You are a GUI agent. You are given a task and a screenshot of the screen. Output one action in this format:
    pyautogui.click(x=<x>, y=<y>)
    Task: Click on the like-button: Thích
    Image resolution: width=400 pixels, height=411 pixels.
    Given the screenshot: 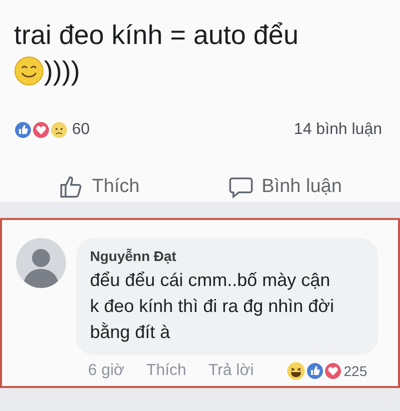 What is the action you would take?
    pyautogui.click(x=99, y=187)
    